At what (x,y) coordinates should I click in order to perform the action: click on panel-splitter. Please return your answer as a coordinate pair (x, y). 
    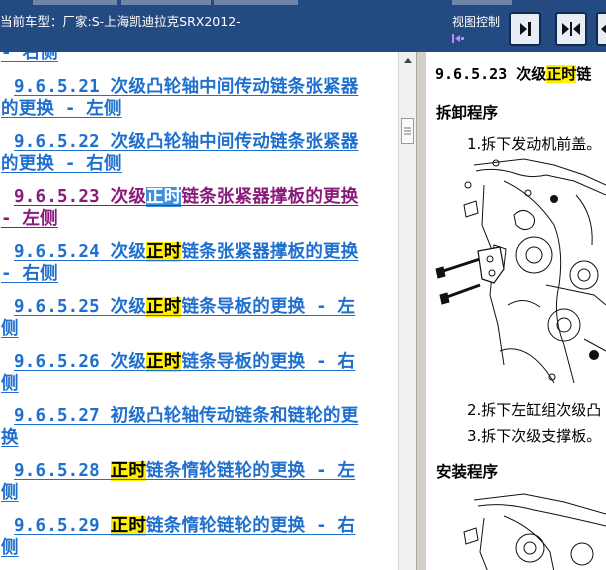
    Looking at the image, I should click on (421, 311).